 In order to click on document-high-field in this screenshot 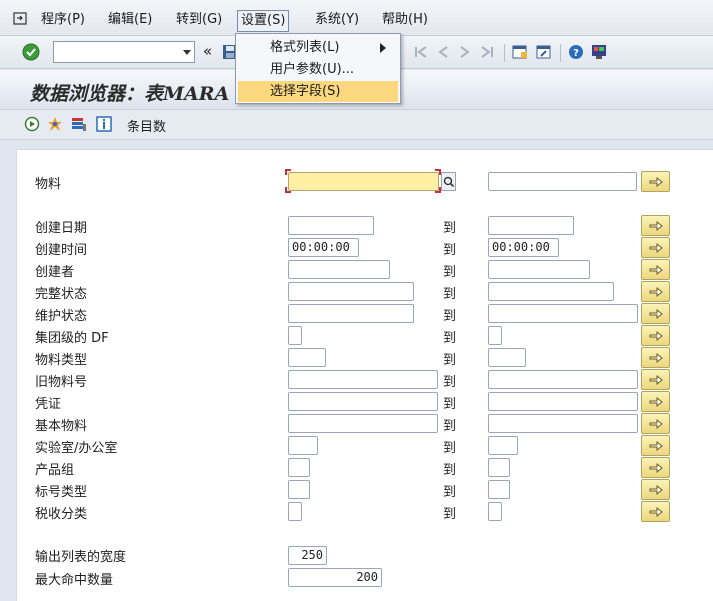, I will do `click(563, 401)`.